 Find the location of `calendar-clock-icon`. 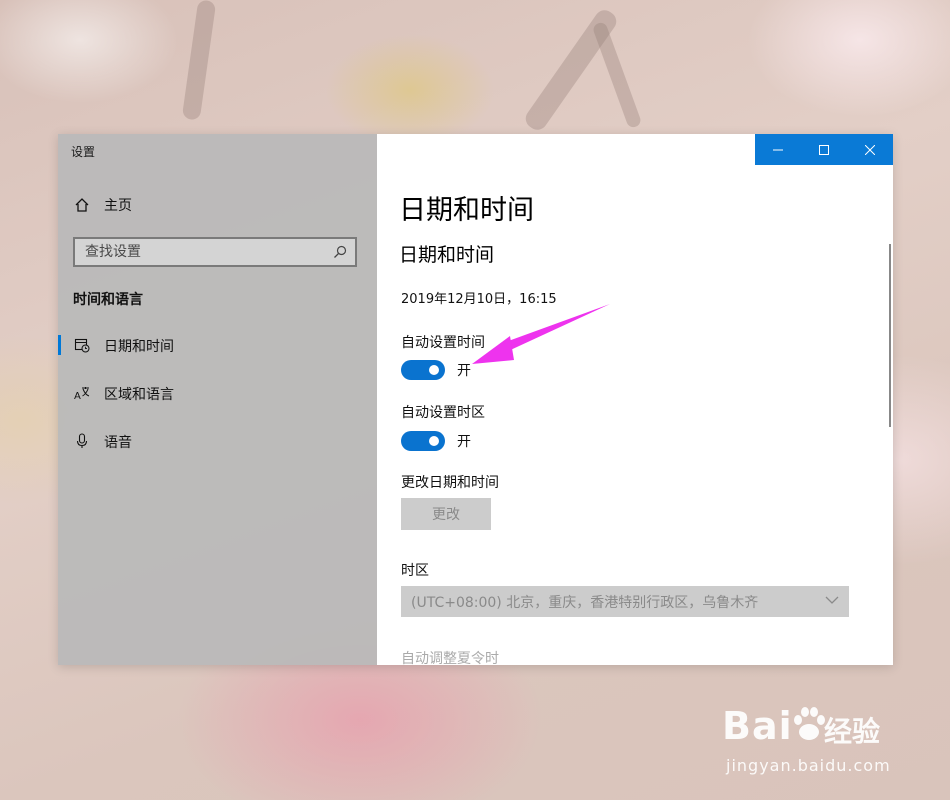

calendar-clock-icon is located at coordinates (82, 345).